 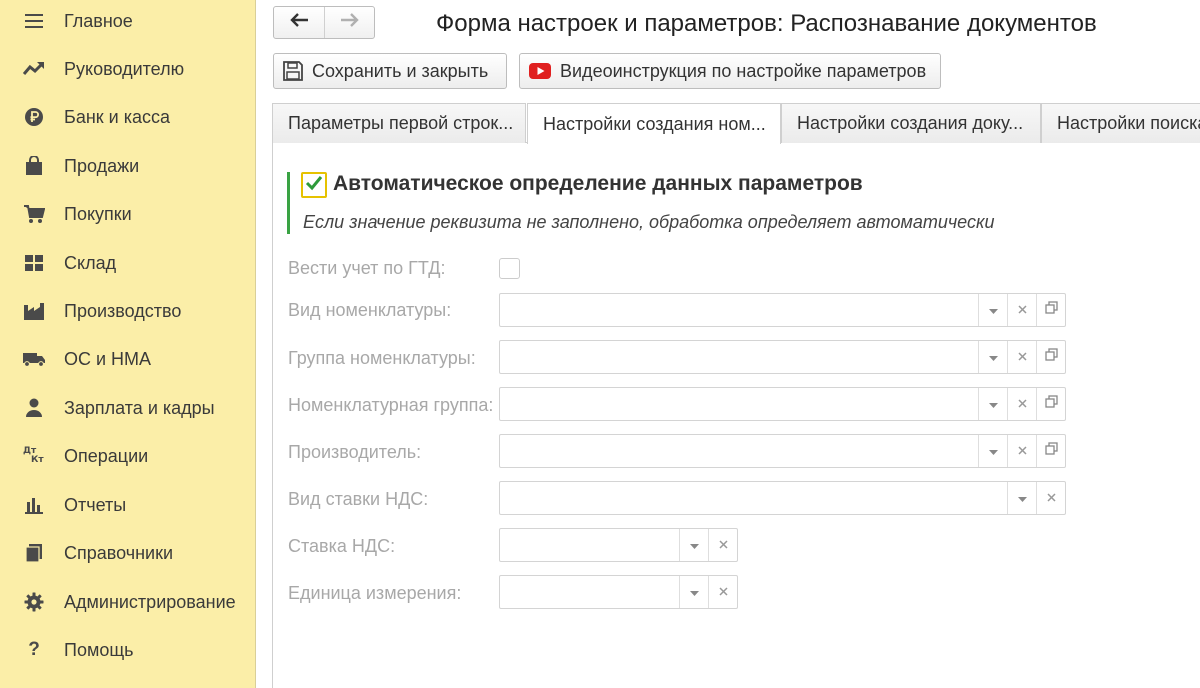 I want to click on sidebar-item-warehouse: Склад, so click(x=128, y=263).